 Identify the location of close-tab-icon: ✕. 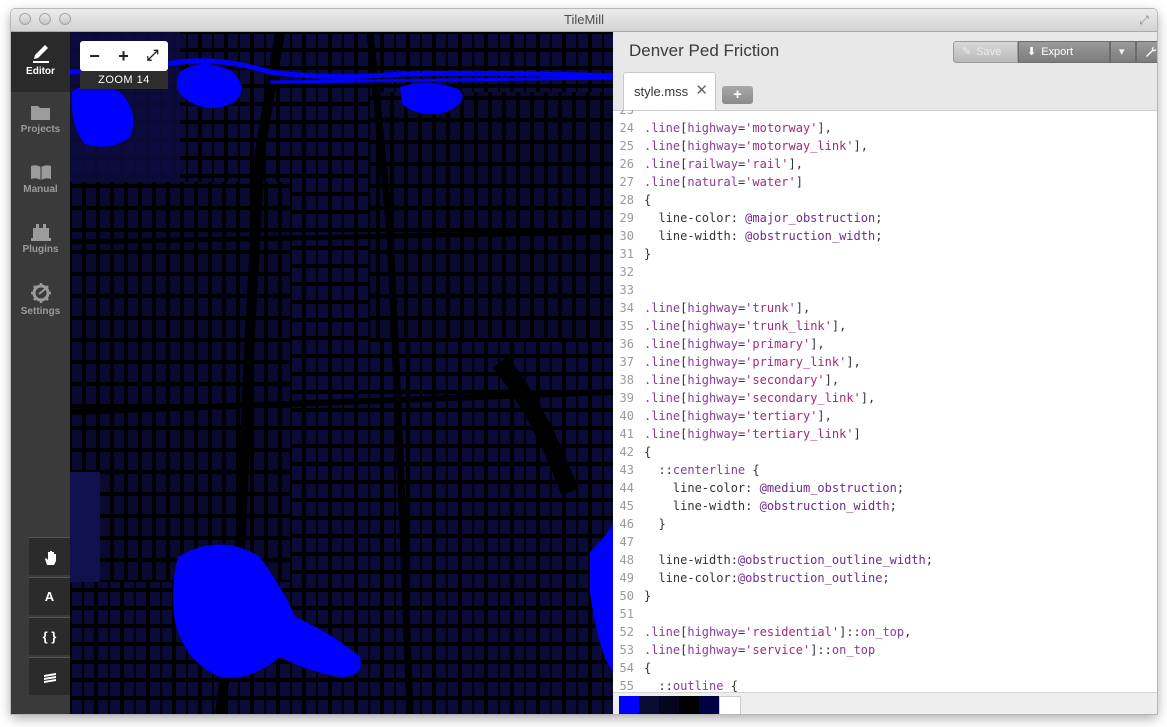
(701, 90).